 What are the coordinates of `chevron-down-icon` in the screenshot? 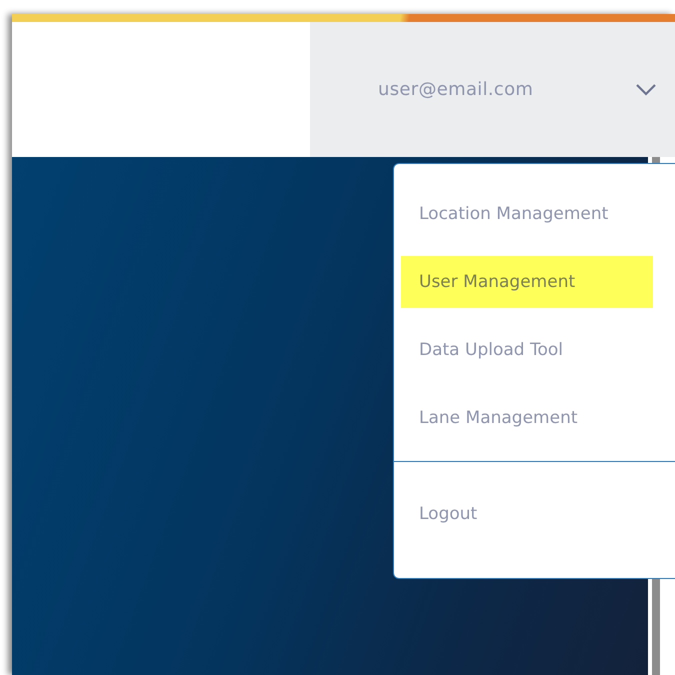 It's located at (646, 89).